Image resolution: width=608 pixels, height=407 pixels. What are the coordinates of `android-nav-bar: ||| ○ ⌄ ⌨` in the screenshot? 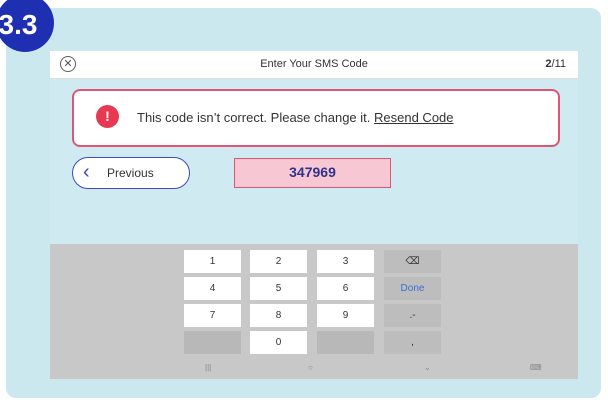 It's located at (314, 369).